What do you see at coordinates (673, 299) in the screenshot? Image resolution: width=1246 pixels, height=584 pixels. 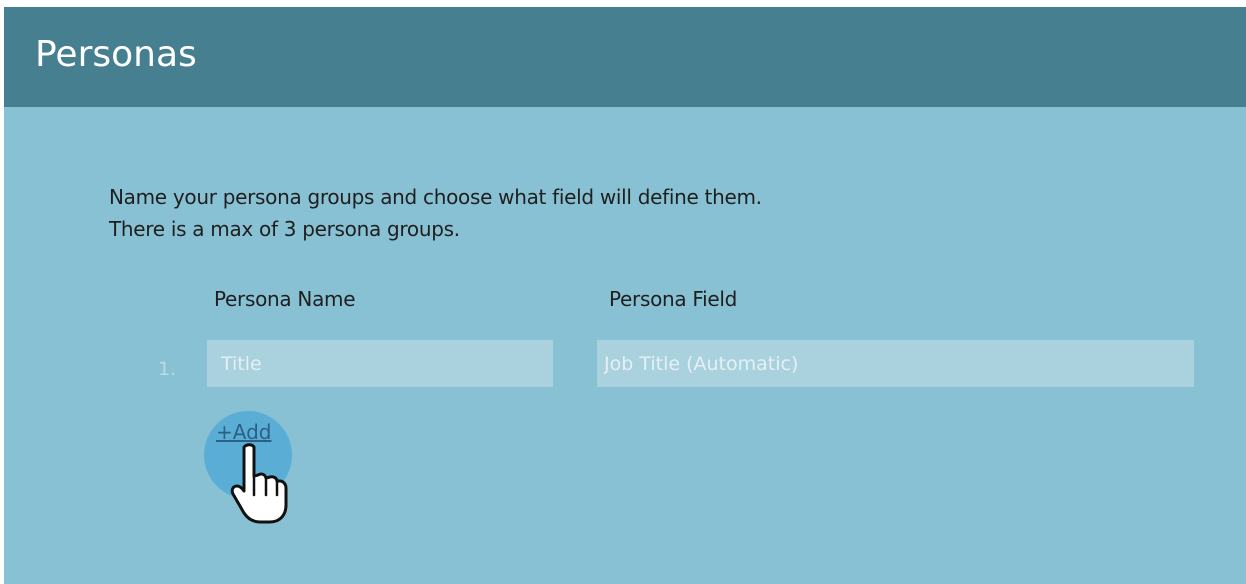 I see `column-header-persona-field: Persona Field` at bounding box center [673, 299].